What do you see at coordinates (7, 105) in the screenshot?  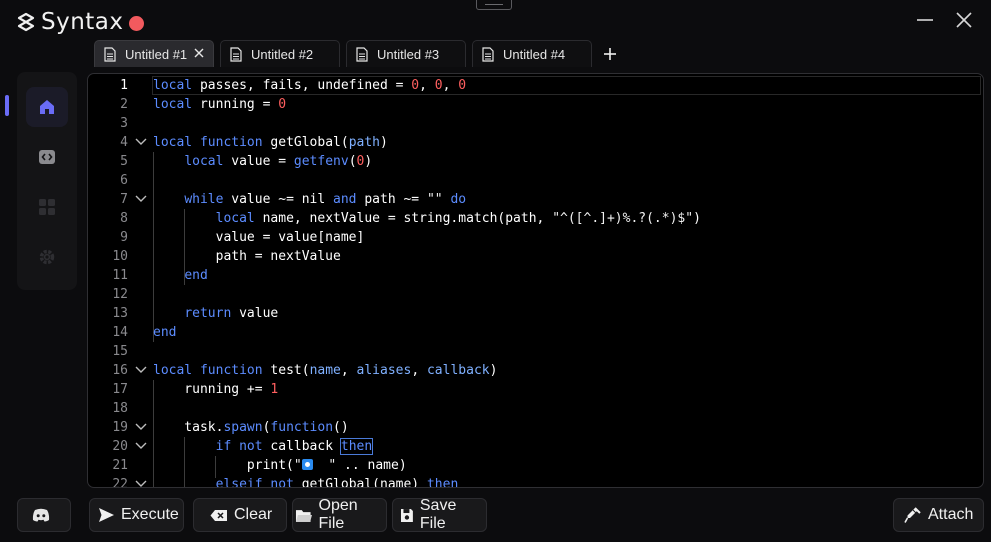 I see `active-indicator` at bounding box center [7, 105].